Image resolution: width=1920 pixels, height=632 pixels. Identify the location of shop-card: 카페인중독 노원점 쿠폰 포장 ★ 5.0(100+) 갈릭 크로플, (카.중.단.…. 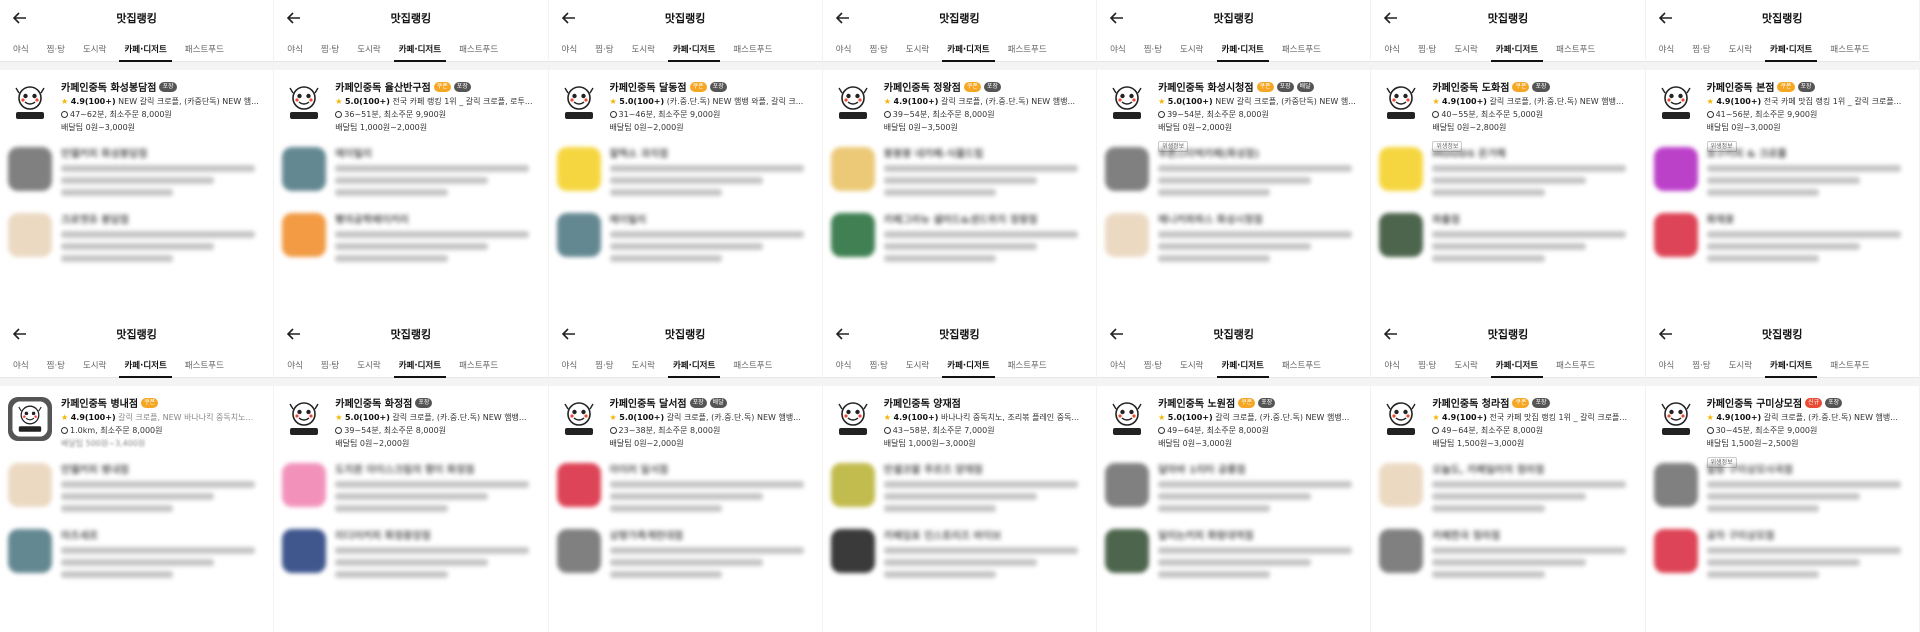
(1233, 419).